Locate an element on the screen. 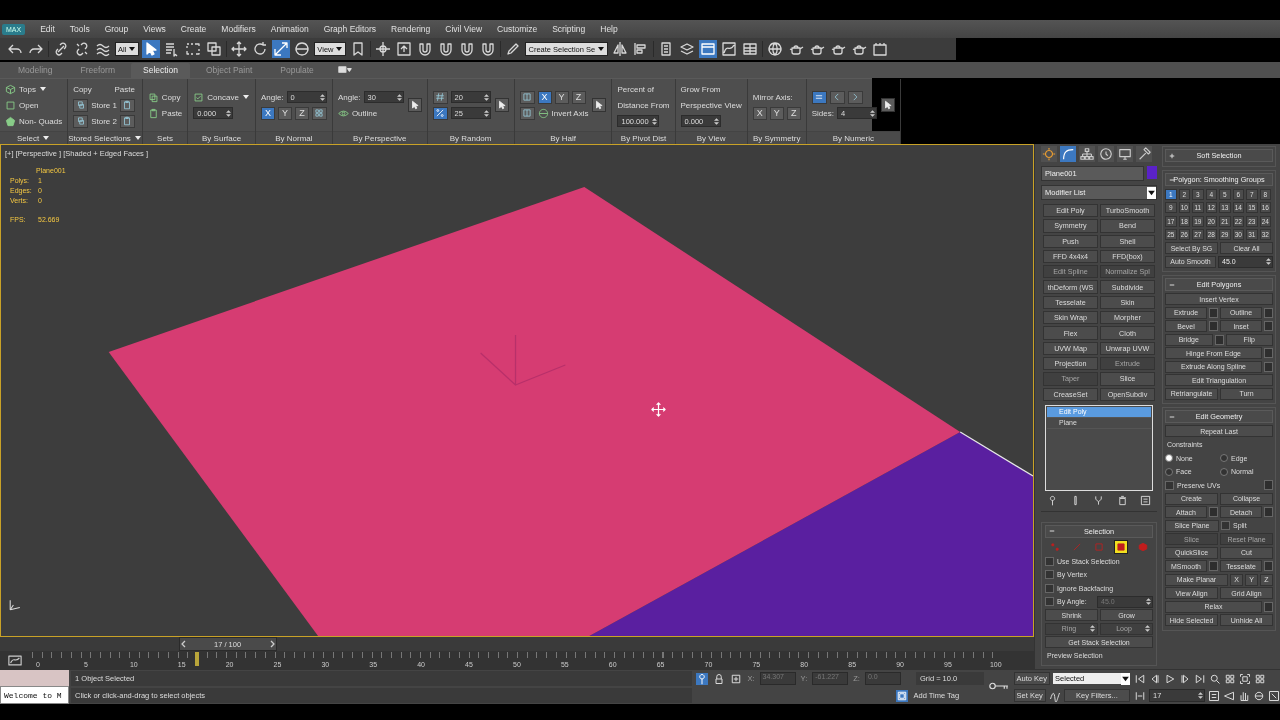 Image resolution: width=1280 pixels, height=720 pixels. zoom-extents-icon is located at coordinates (1245, 678).